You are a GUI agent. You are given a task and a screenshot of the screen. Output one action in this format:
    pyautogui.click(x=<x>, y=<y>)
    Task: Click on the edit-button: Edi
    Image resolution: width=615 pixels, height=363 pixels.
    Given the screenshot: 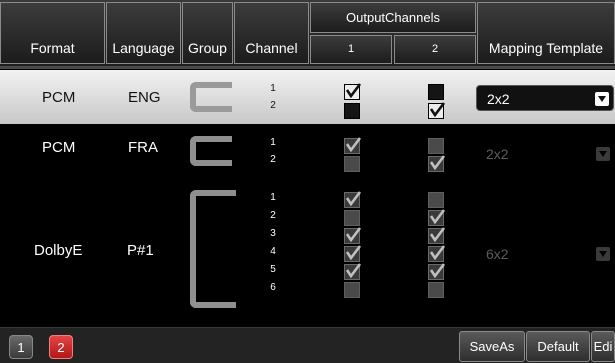 What is the action you would take?
    pyautogui.click(x=603, y=346)
    